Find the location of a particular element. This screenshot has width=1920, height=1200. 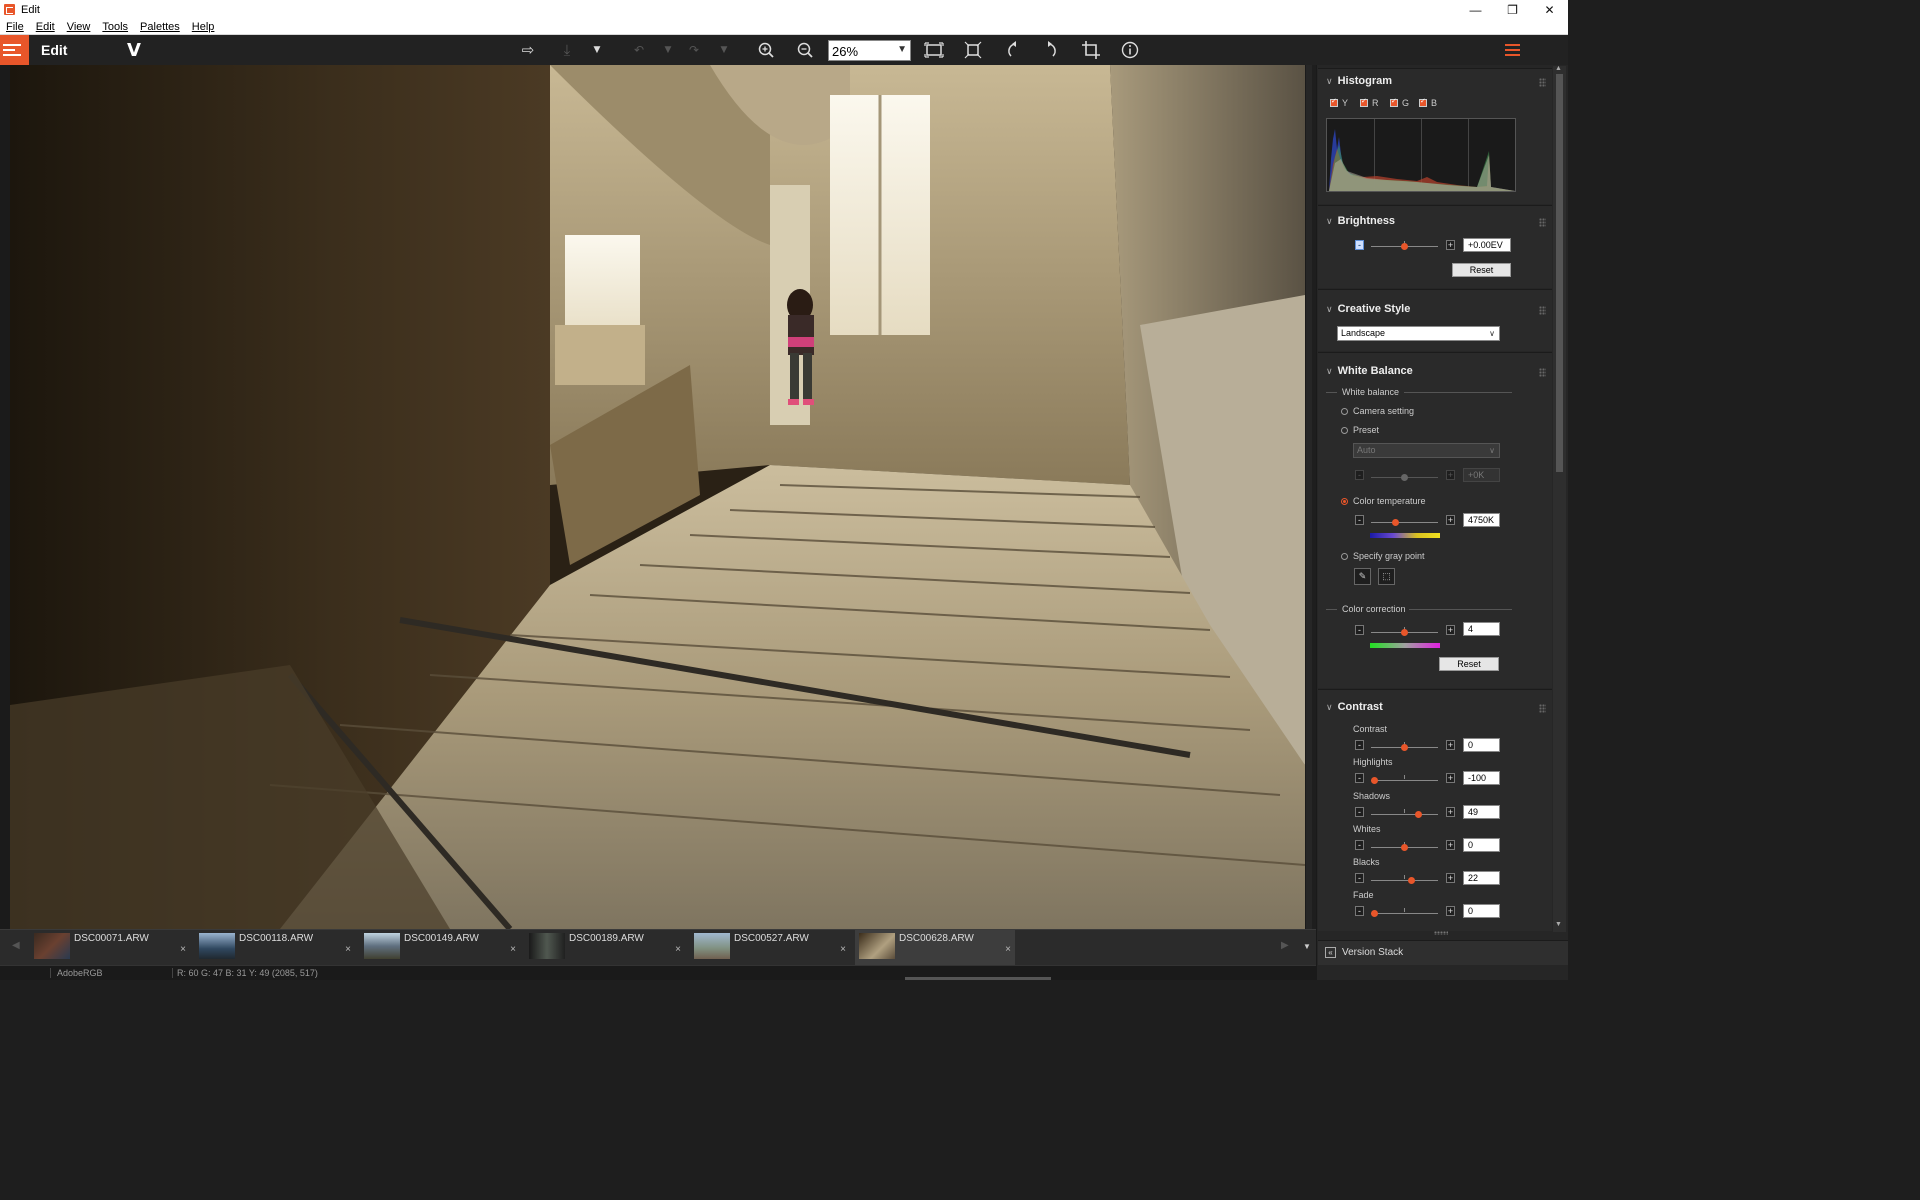

channel-g-checkbox is located at coordinates (1394, 102).